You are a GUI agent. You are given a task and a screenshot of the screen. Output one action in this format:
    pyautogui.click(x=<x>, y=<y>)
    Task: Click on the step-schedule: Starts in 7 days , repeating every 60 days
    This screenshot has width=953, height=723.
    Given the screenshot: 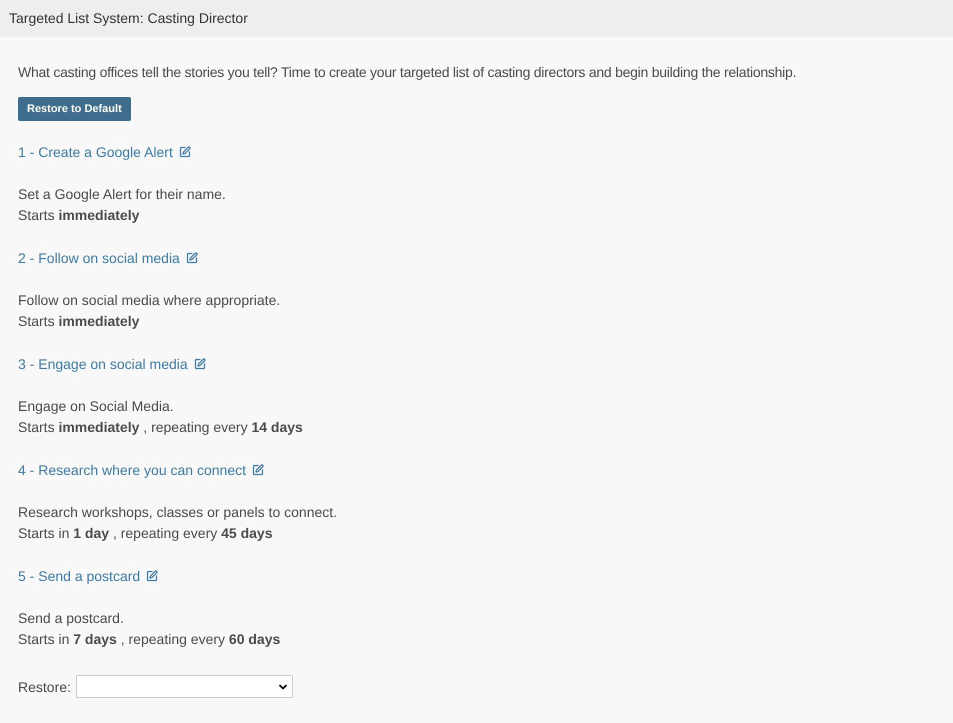 What is the action you would take?
    pyautogui.click(x=149, y=639)
    